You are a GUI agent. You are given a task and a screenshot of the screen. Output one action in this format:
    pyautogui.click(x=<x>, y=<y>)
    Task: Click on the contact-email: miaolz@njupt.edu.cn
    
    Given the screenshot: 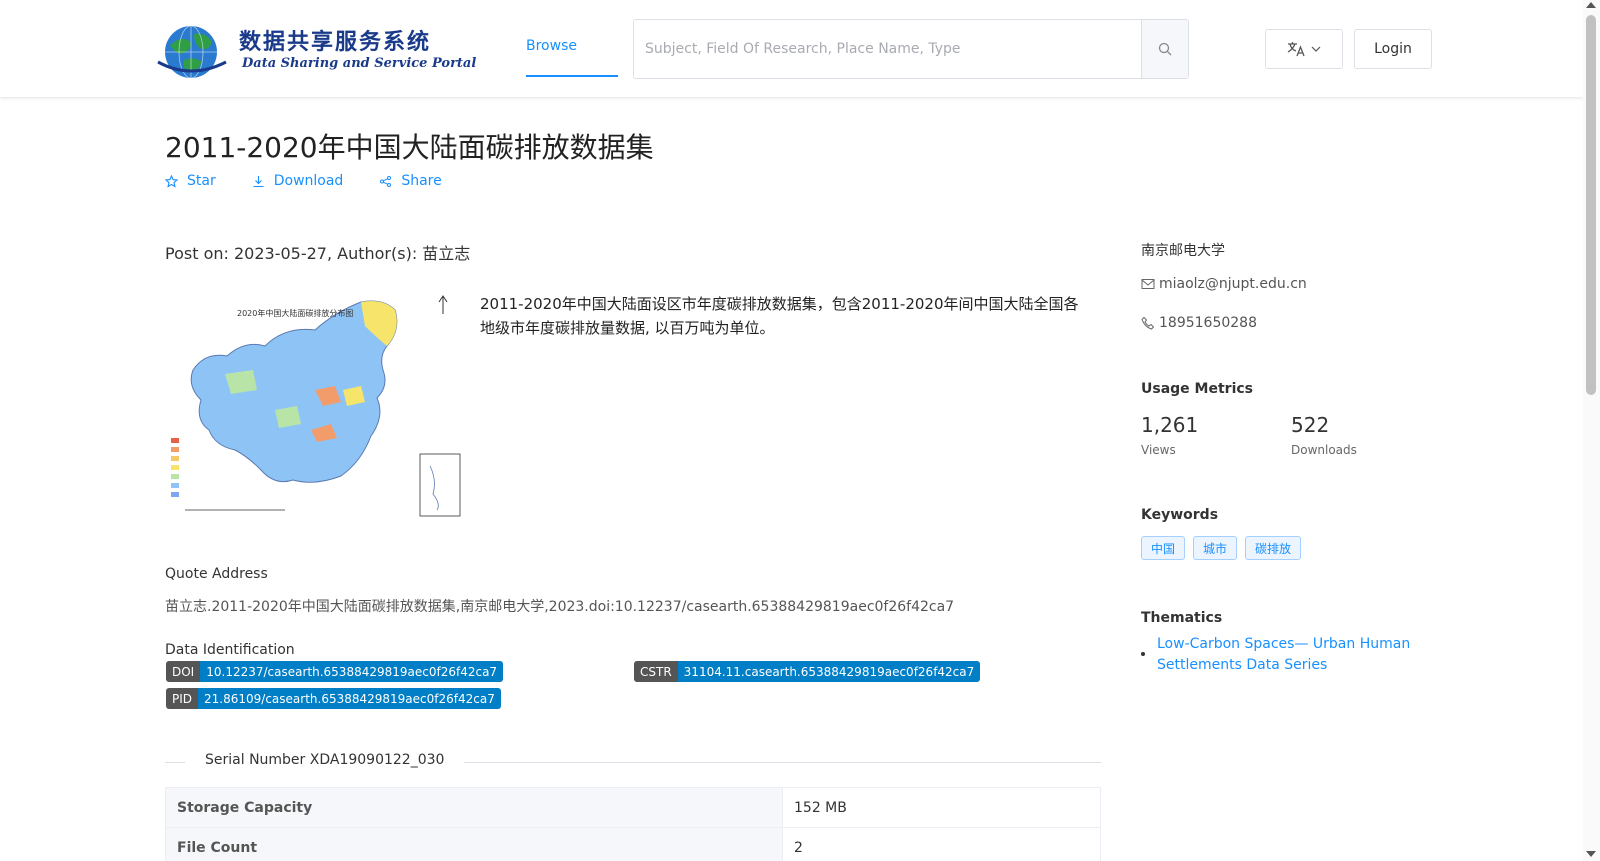 What is the action you would take?
    pyautogui.click(x=1224, y=284)
    